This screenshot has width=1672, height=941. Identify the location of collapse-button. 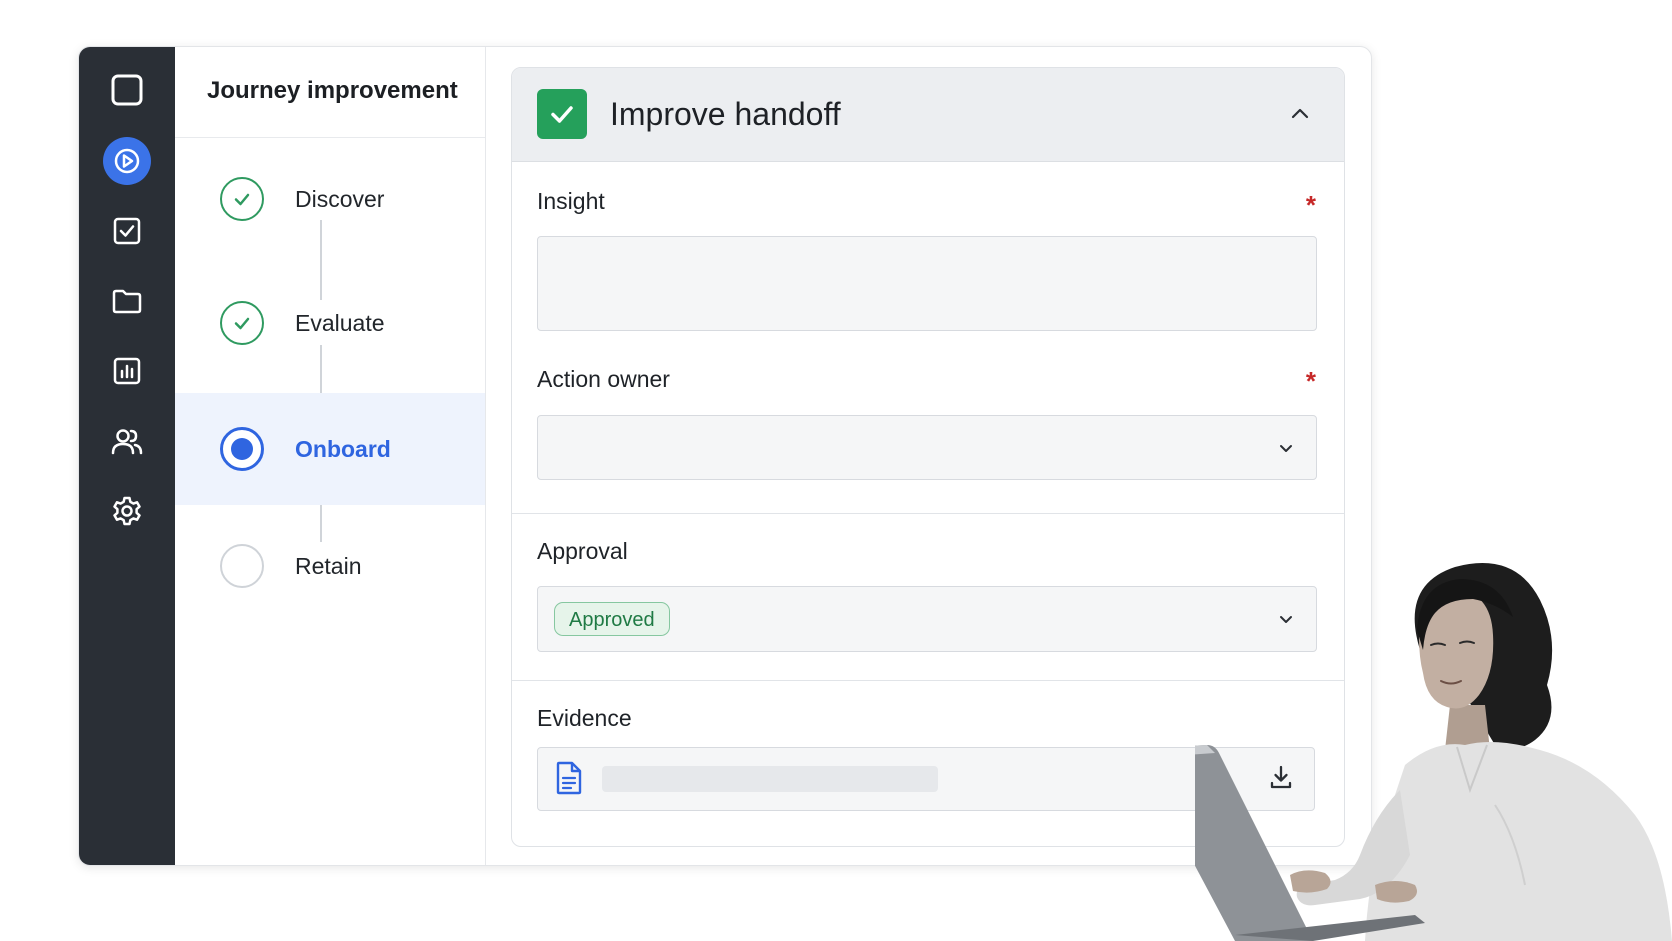
(1300, 114).